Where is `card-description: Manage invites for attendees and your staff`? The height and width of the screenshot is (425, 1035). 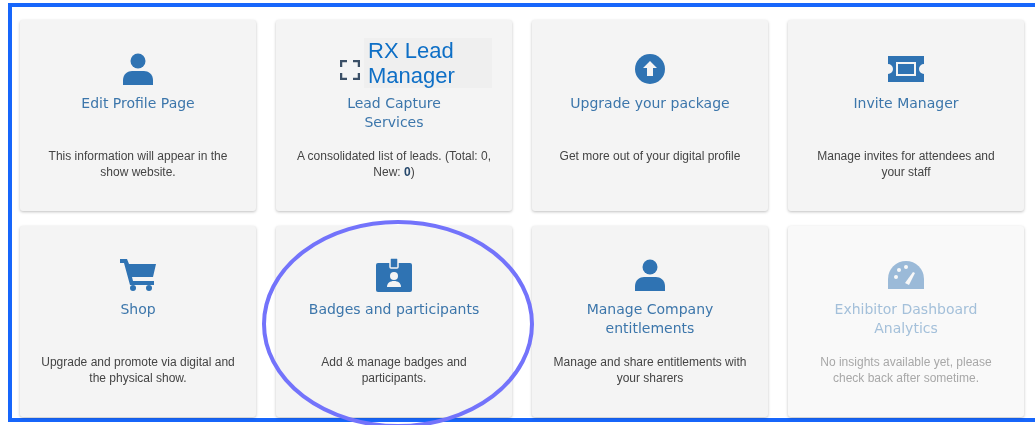 card-description: Manage invites for attendees and your staff is located at coordinates (906, 164).